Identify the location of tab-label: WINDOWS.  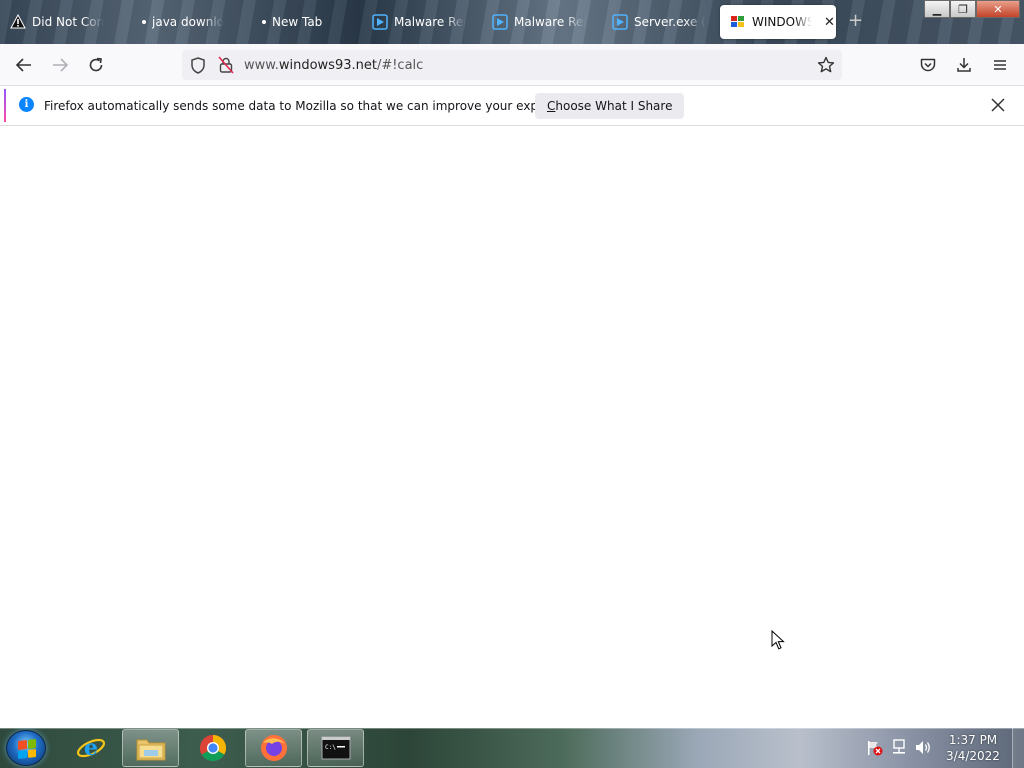
(782, 22).